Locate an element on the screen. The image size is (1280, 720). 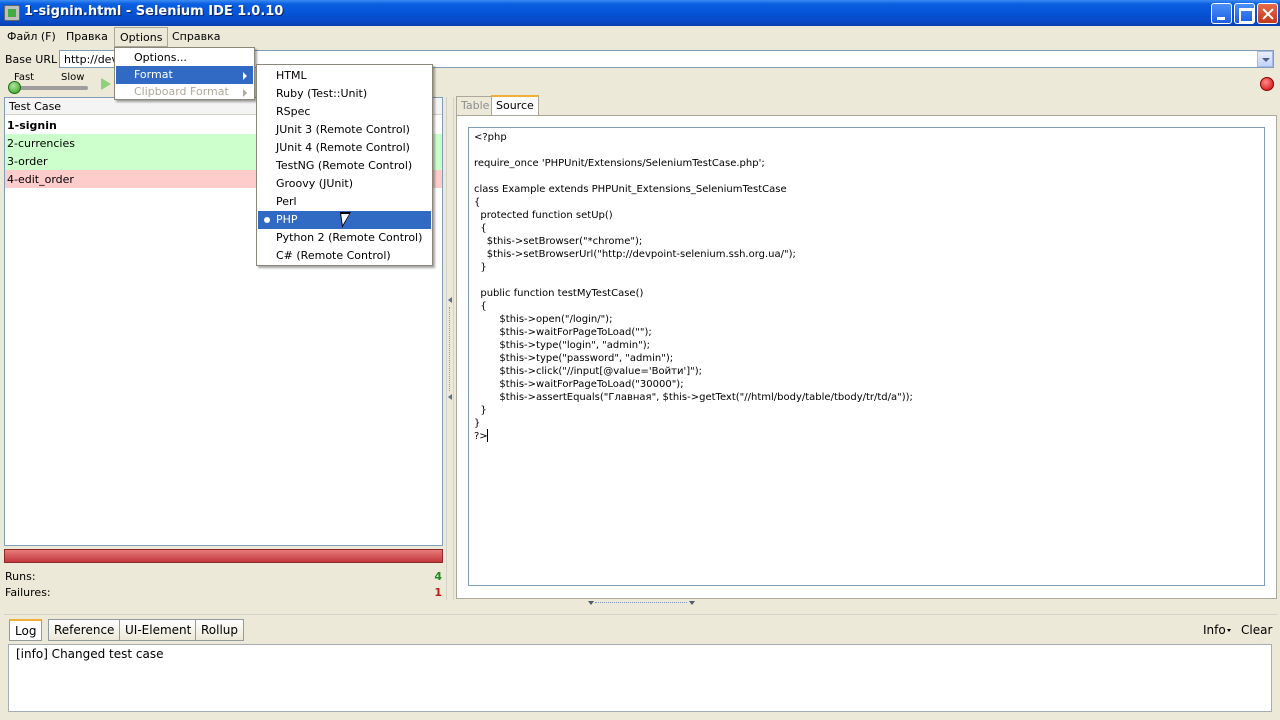
test-progress-bar is located at coordinates (223, 556).